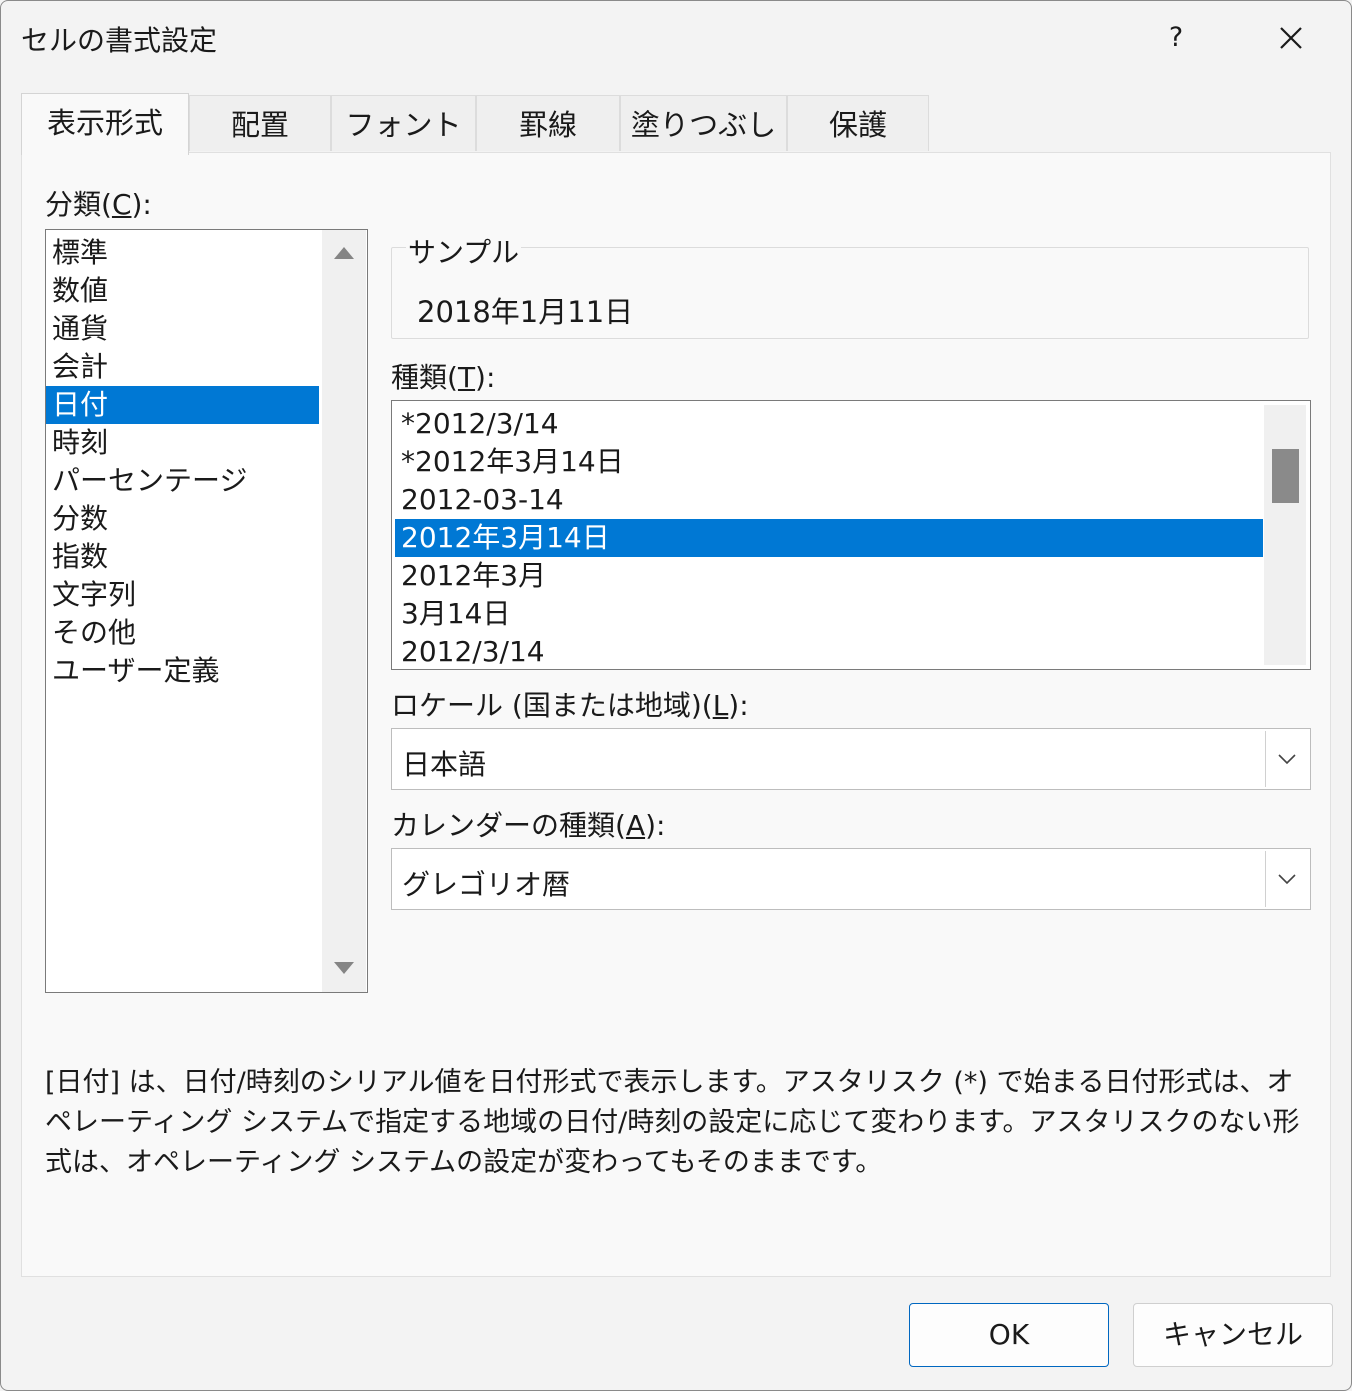 The image size is (1352, 1391). Describe the element at coordinates (525, 312) in the screenshot. I see `sample-value: 2018年1月11日` at that location.